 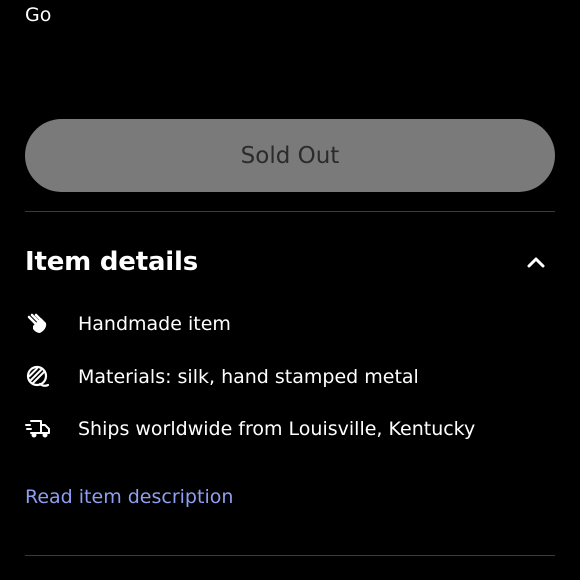 What do you see at coordinates (290, 324) in the screenshot?
I see `detail-row-handmade: Handmade item` at bounding box center [290, 324].